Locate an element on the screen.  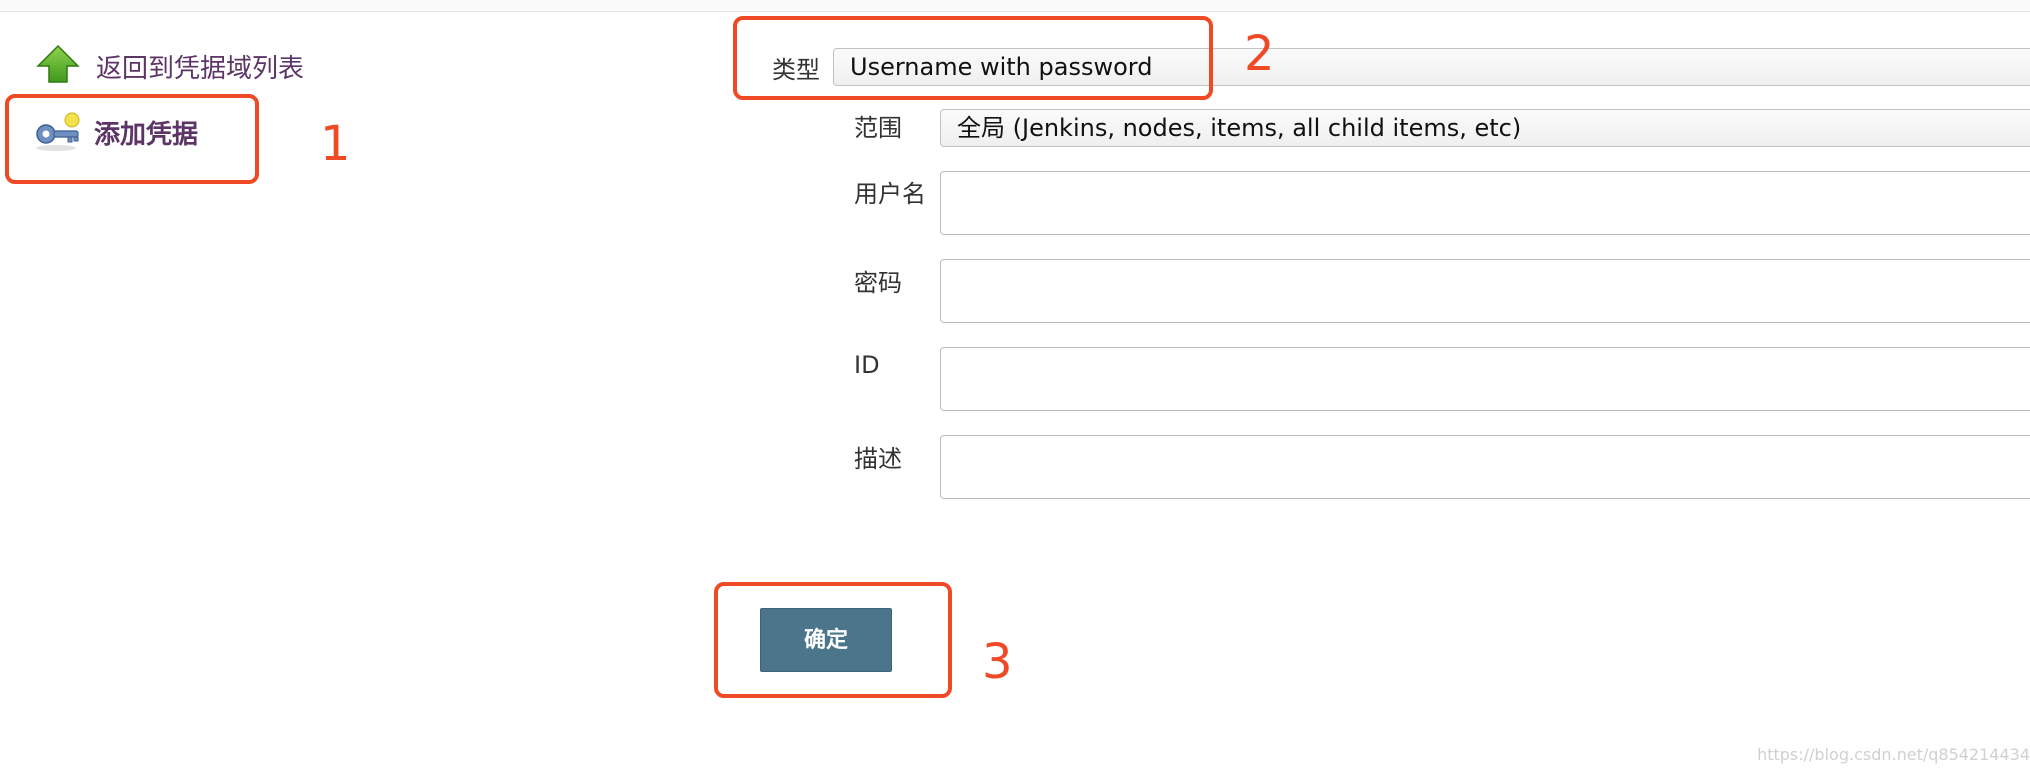
annotation-number-1: 1 is located at coordinates (335, 144).